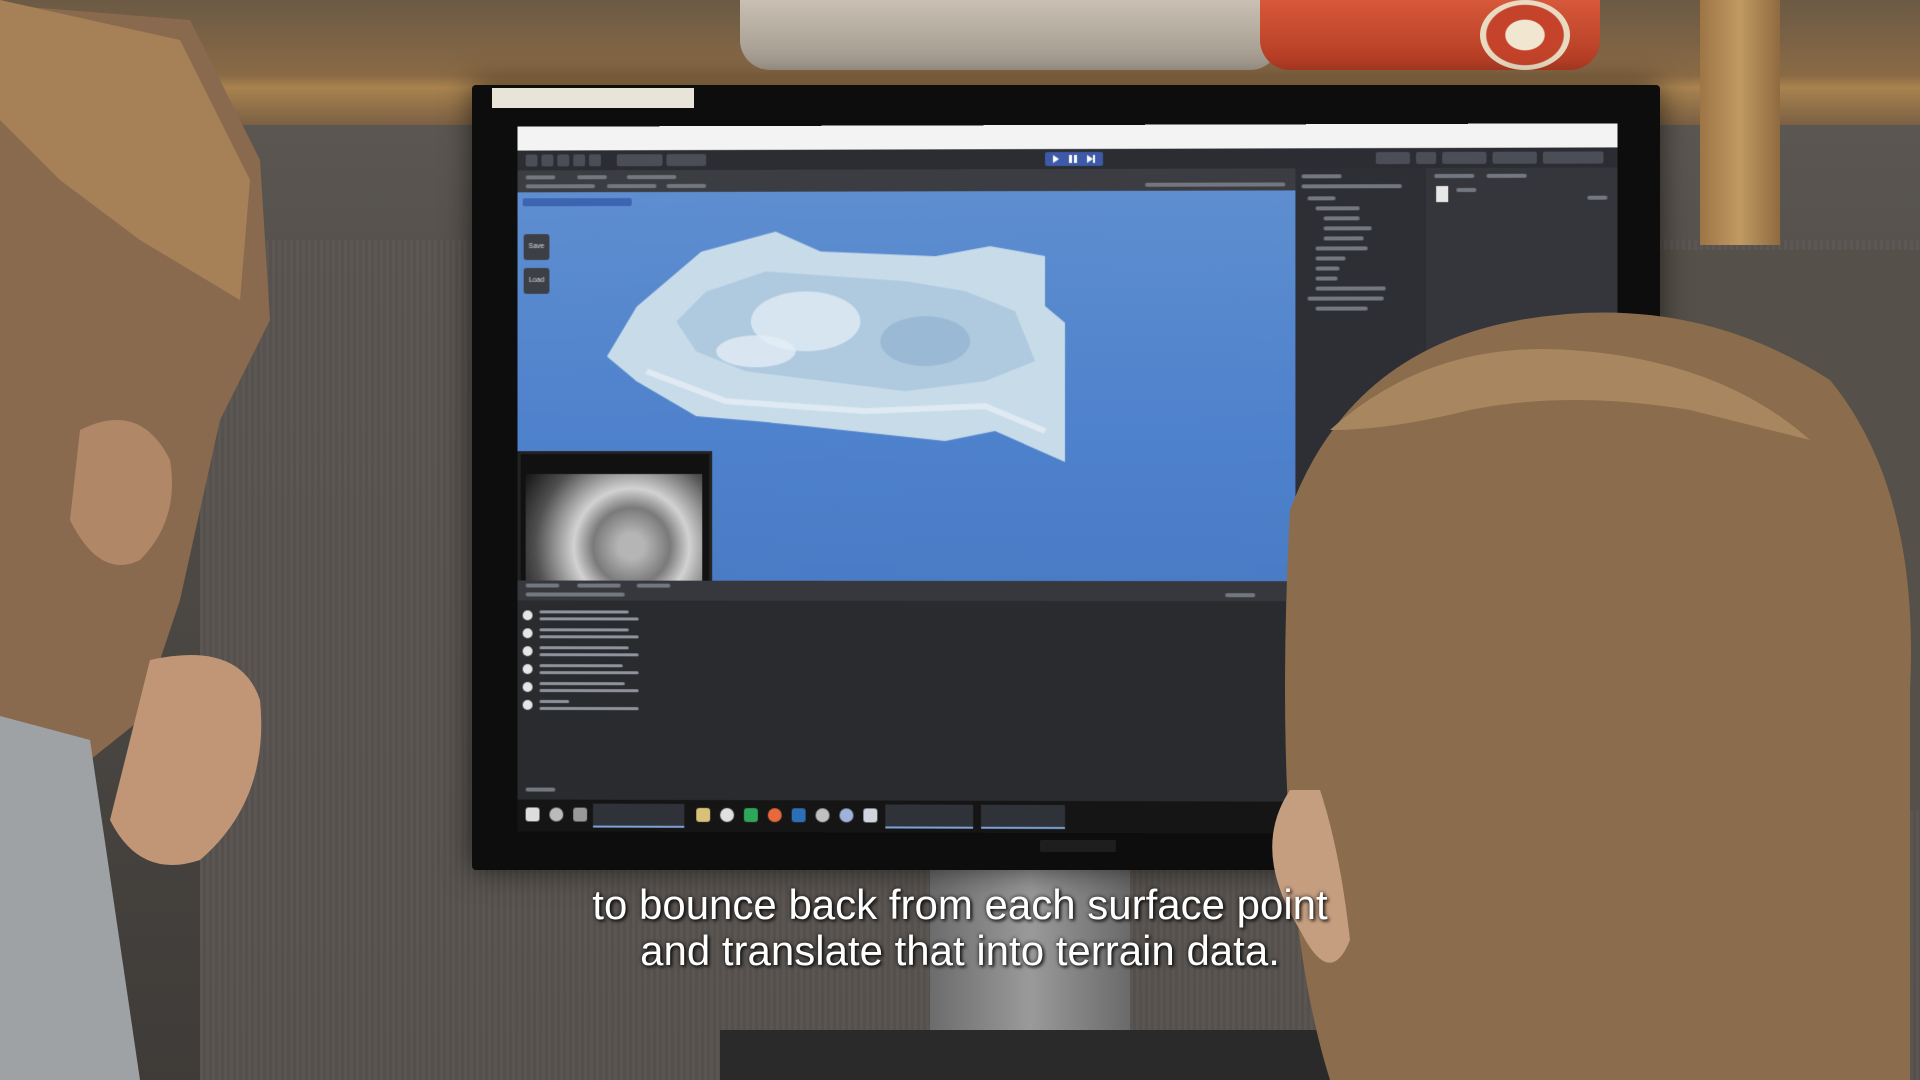 Image resolution: width=1920 pixels, height=1080 pixels. I want to click on display-dropdown, so click(560, 186).